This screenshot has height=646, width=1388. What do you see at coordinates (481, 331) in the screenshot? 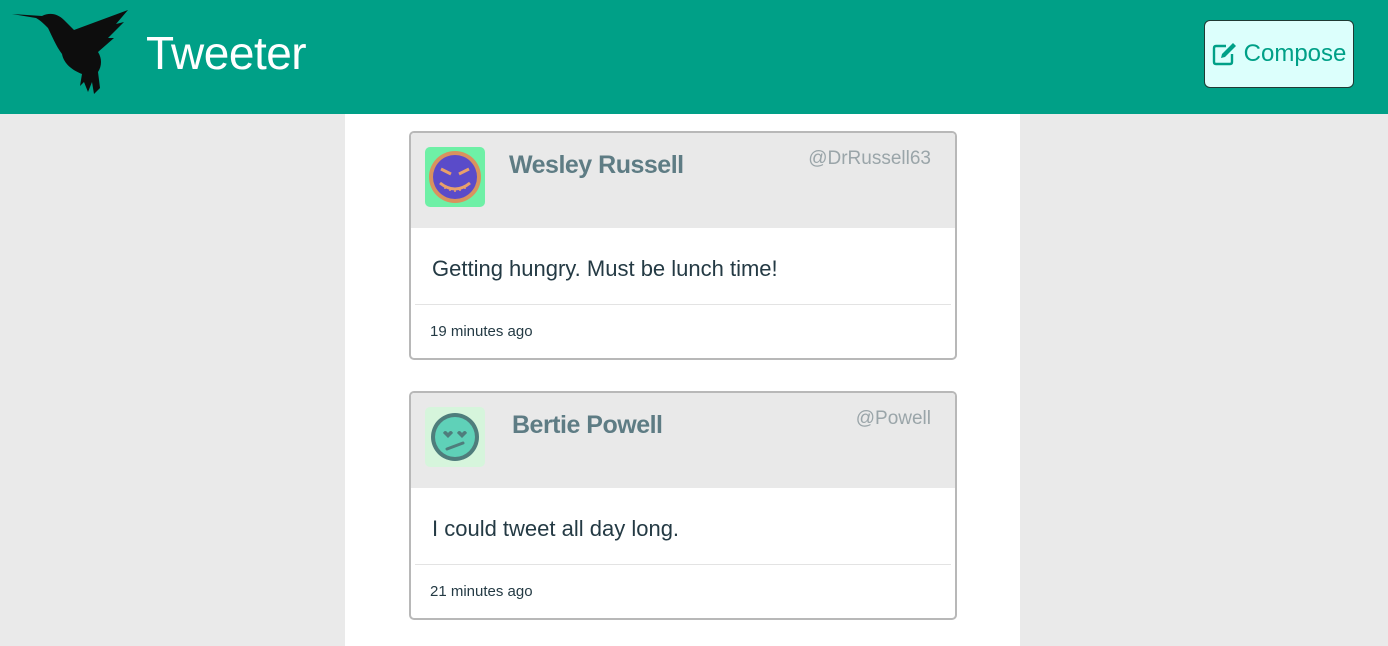
I see `tweet-timestamp: 19 minutes ago` at bounding box center [481, 331].